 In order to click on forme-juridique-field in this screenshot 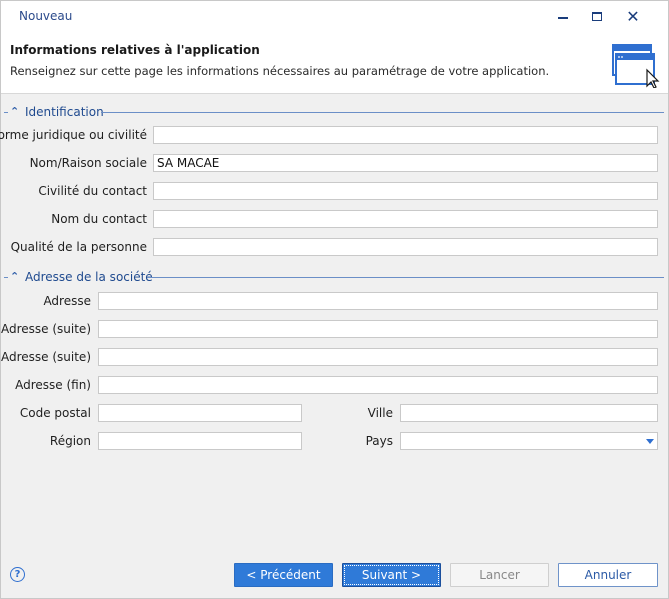, I will do `click(405, 135)`.